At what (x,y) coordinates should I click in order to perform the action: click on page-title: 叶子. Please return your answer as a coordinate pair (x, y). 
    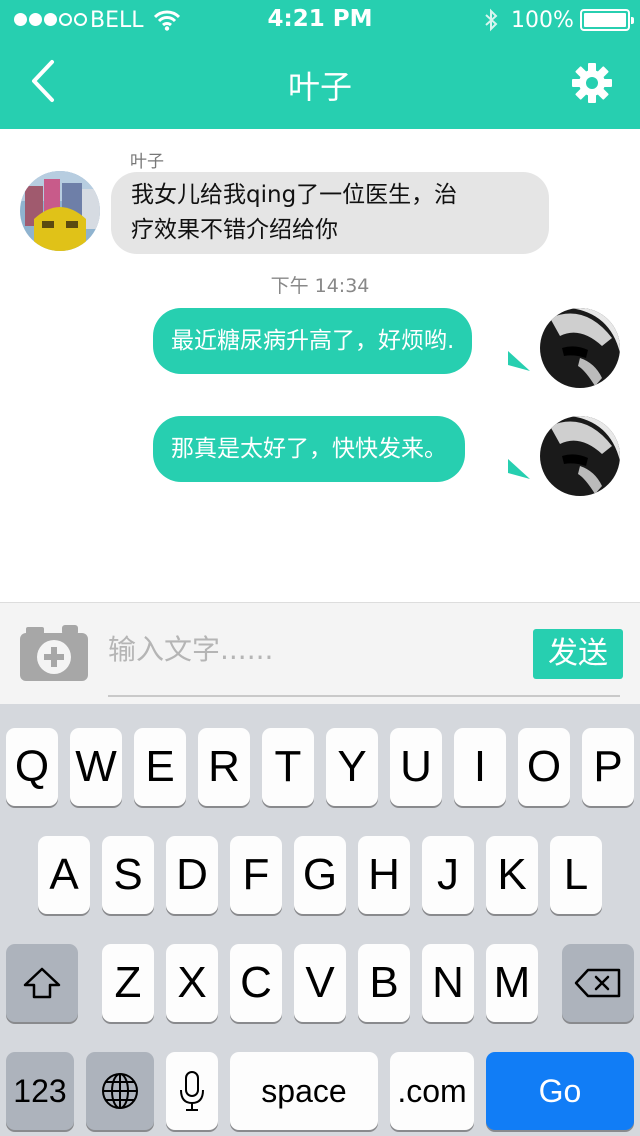
    Looking at the image, I should click on (319, 87).